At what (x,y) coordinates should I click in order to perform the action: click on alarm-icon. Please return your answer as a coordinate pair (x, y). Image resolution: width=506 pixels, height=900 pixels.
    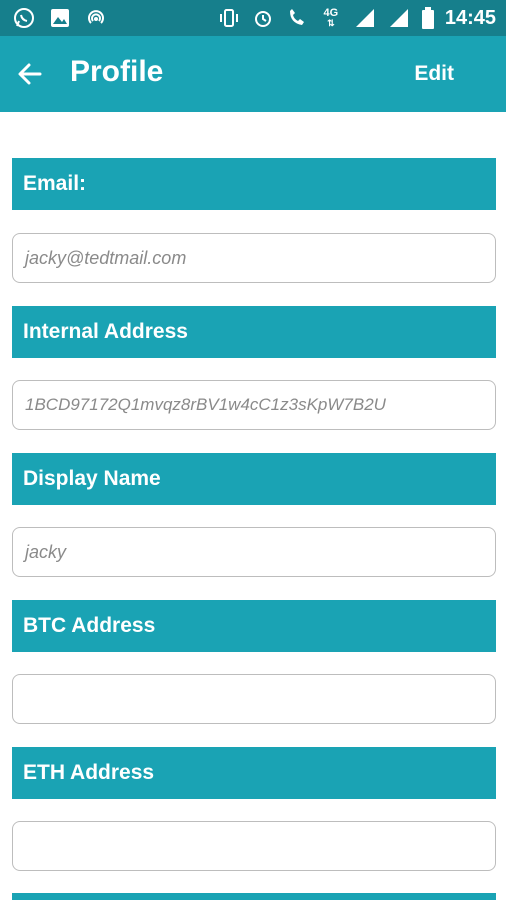
    Looking at the image, I should click on (263, 18).